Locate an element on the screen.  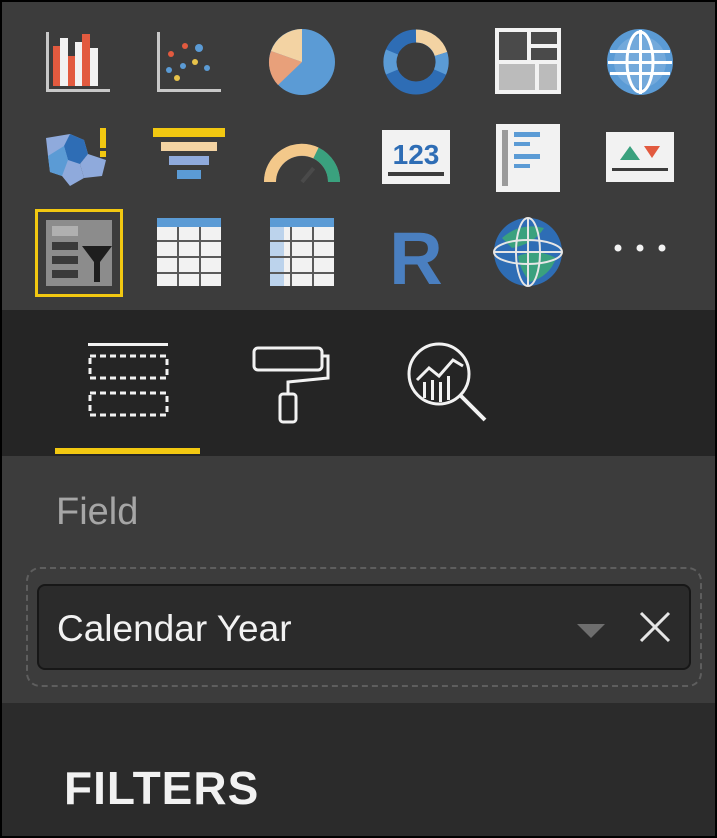
more-visuals-icon is located at coordinates (640, 252).